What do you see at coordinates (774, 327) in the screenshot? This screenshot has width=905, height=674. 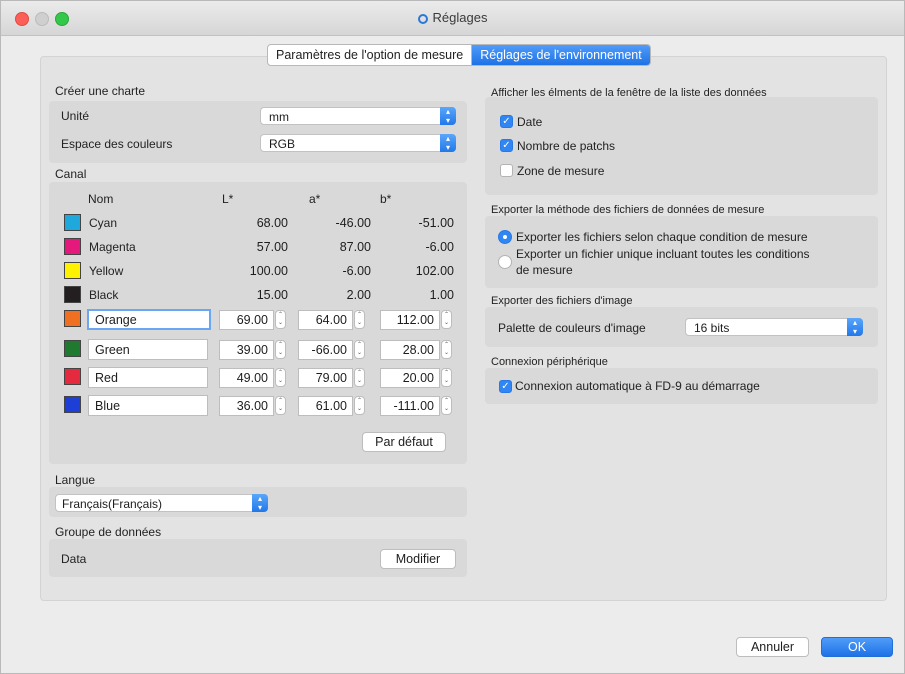 I see `palette-select: 16 bits ▴ ▾` at bounding box center [774, 327].